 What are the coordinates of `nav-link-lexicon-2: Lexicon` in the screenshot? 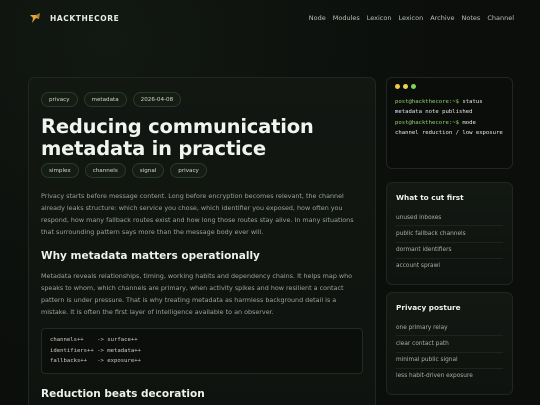 It's located at (410, 18).